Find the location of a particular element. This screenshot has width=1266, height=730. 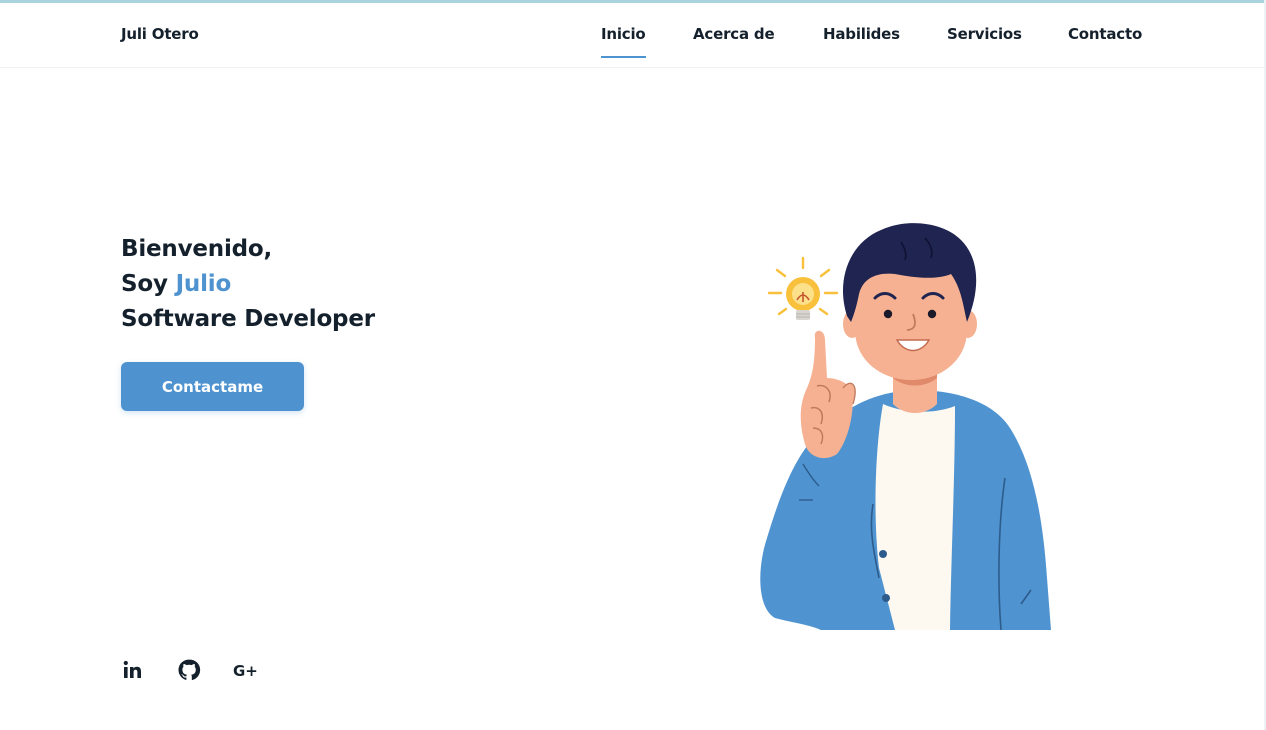

nav-item-acerca-de: Acerca de is located at coordinates (734, 34).